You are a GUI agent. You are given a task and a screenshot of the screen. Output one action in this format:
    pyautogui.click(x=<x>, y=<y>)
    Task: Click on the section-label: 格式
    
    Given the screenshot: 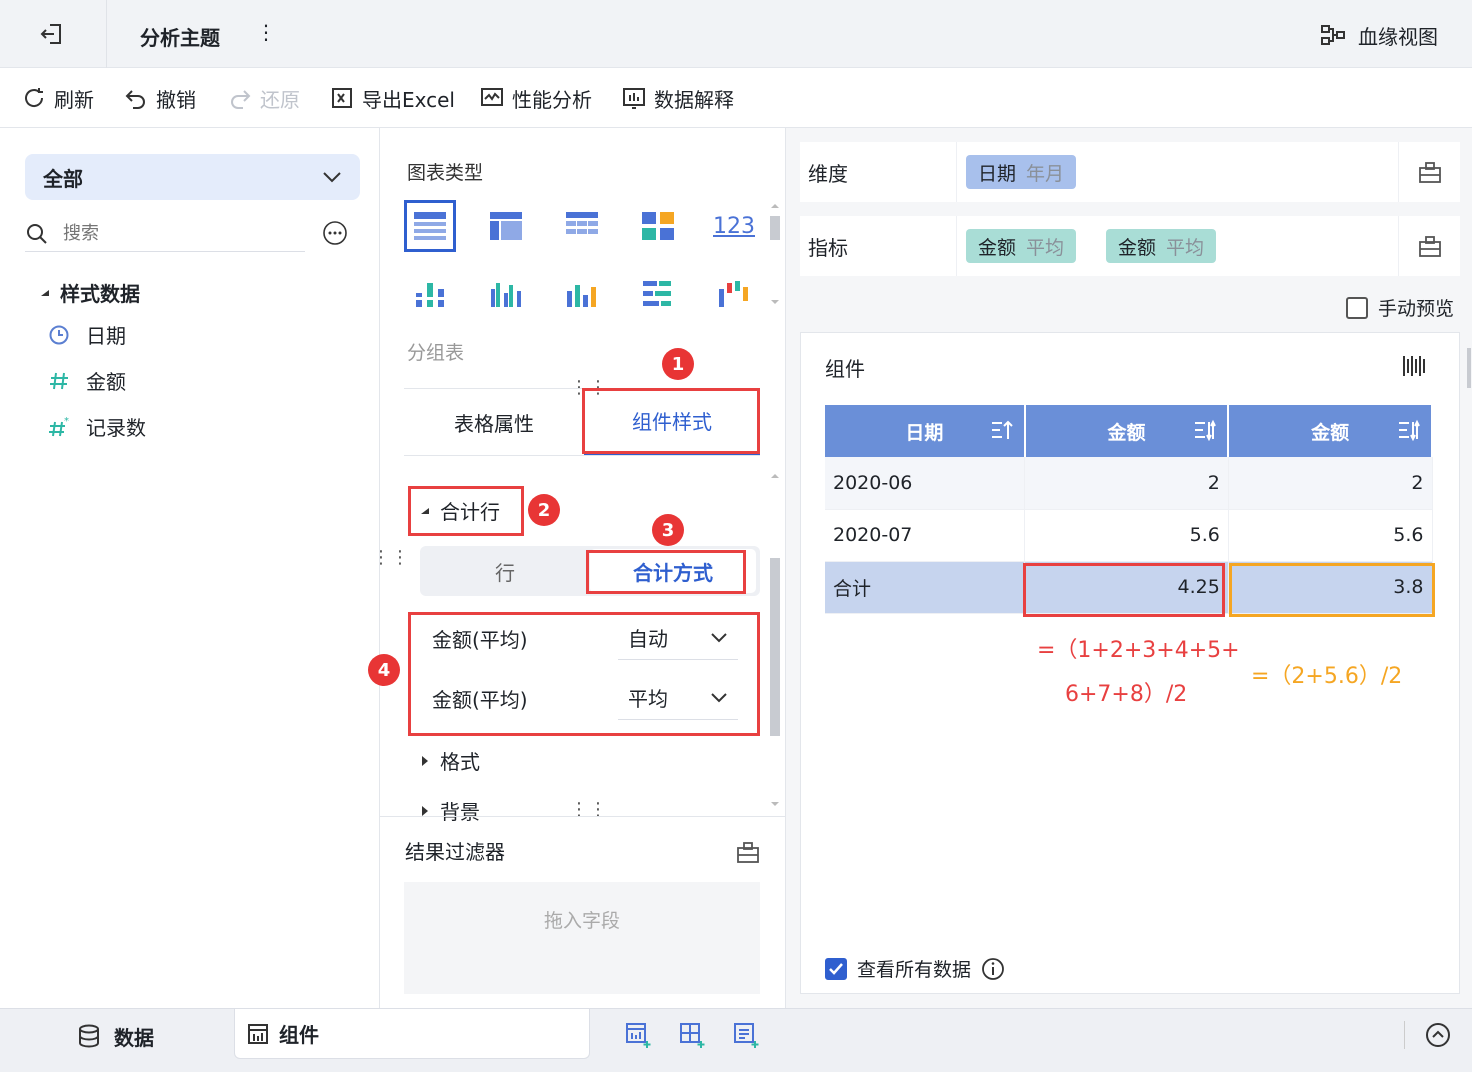 What is the action you would take?
    pyautogui.click(x=460, y=762)
    